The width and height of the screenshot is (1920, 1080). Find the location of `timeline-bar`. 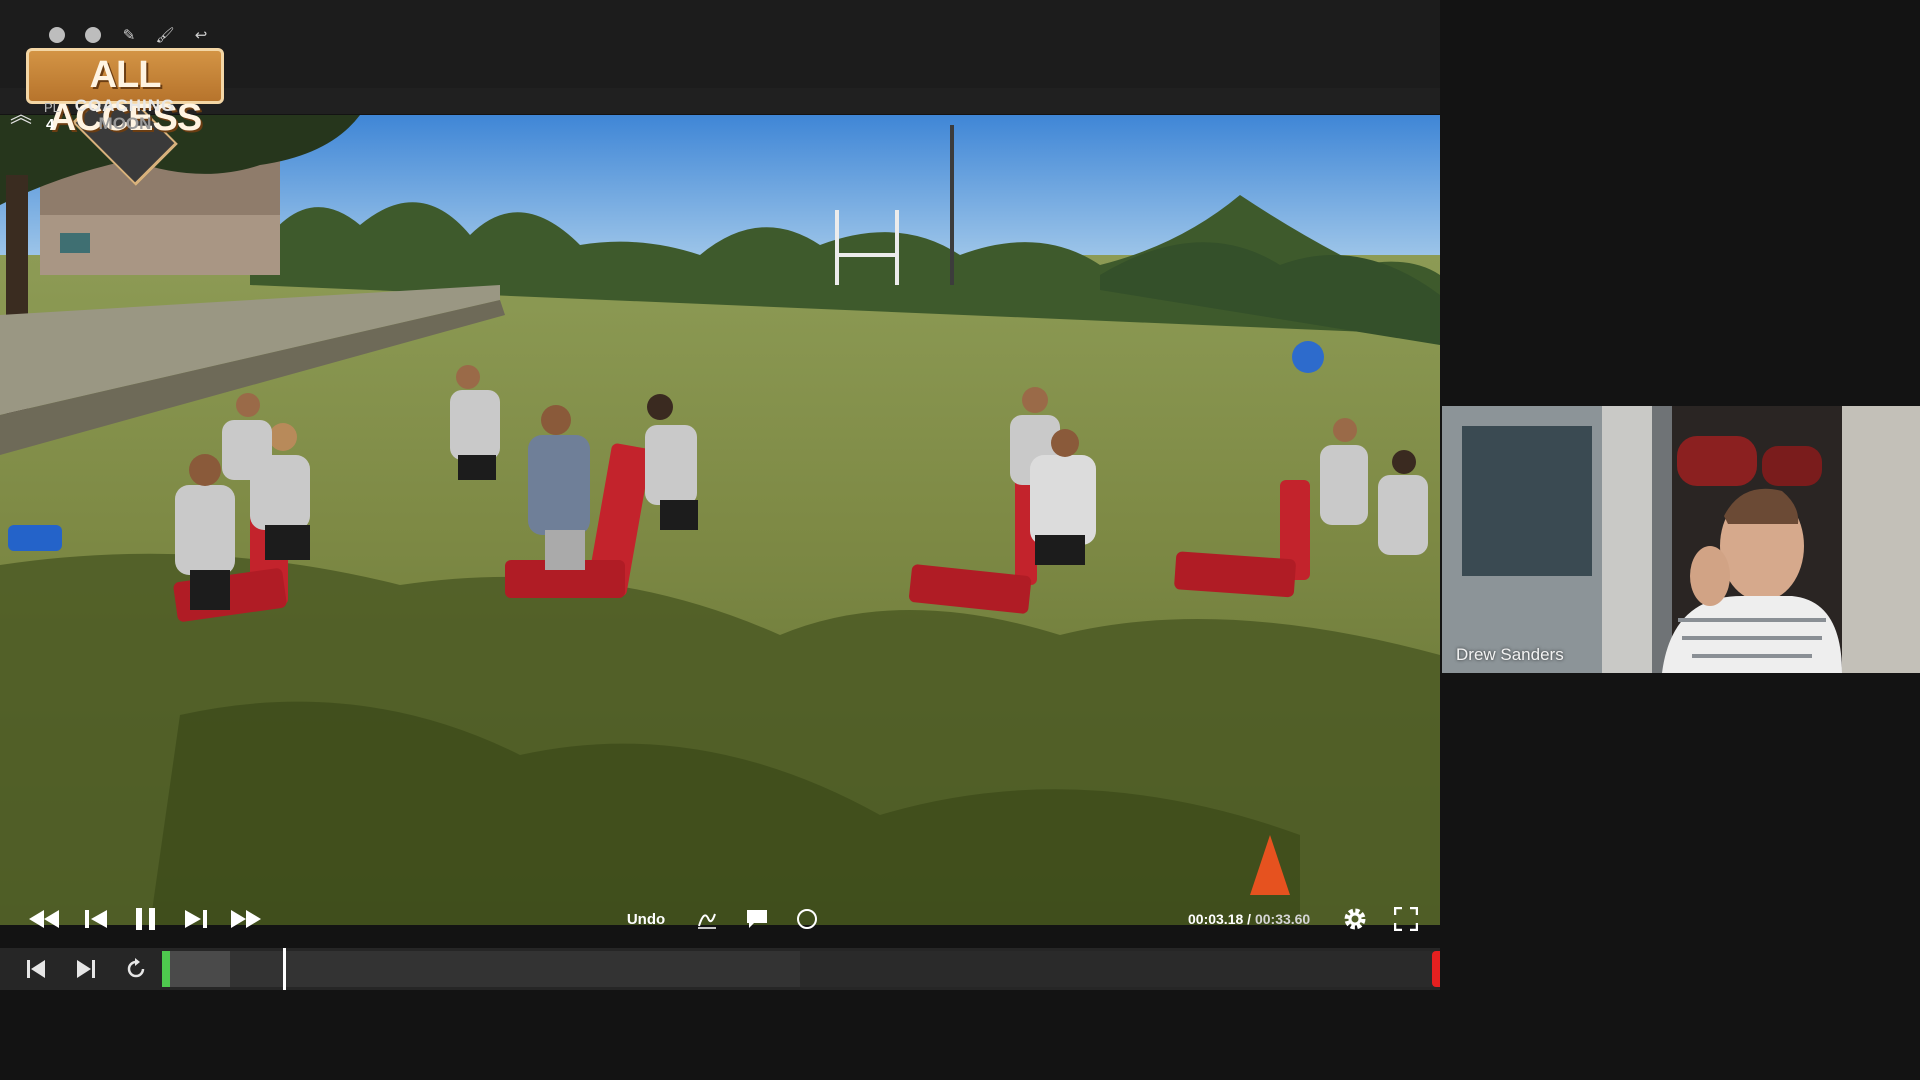

timeline-bar is located at coordinates (720, 969).